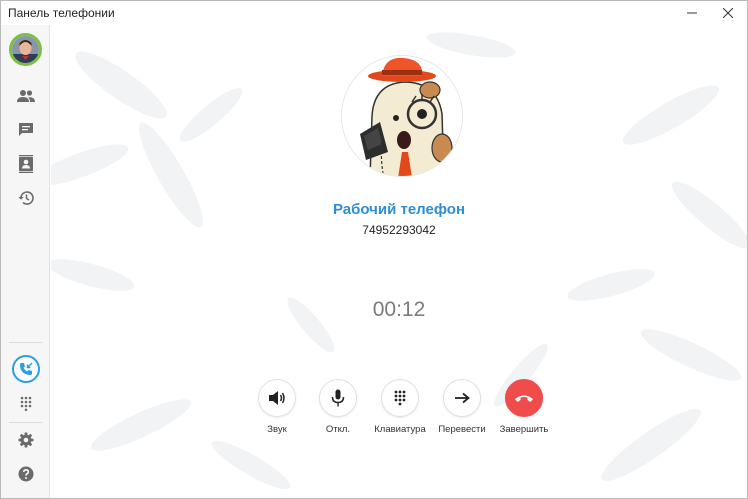  I want to click on dialpad-button, so click(26, 403).